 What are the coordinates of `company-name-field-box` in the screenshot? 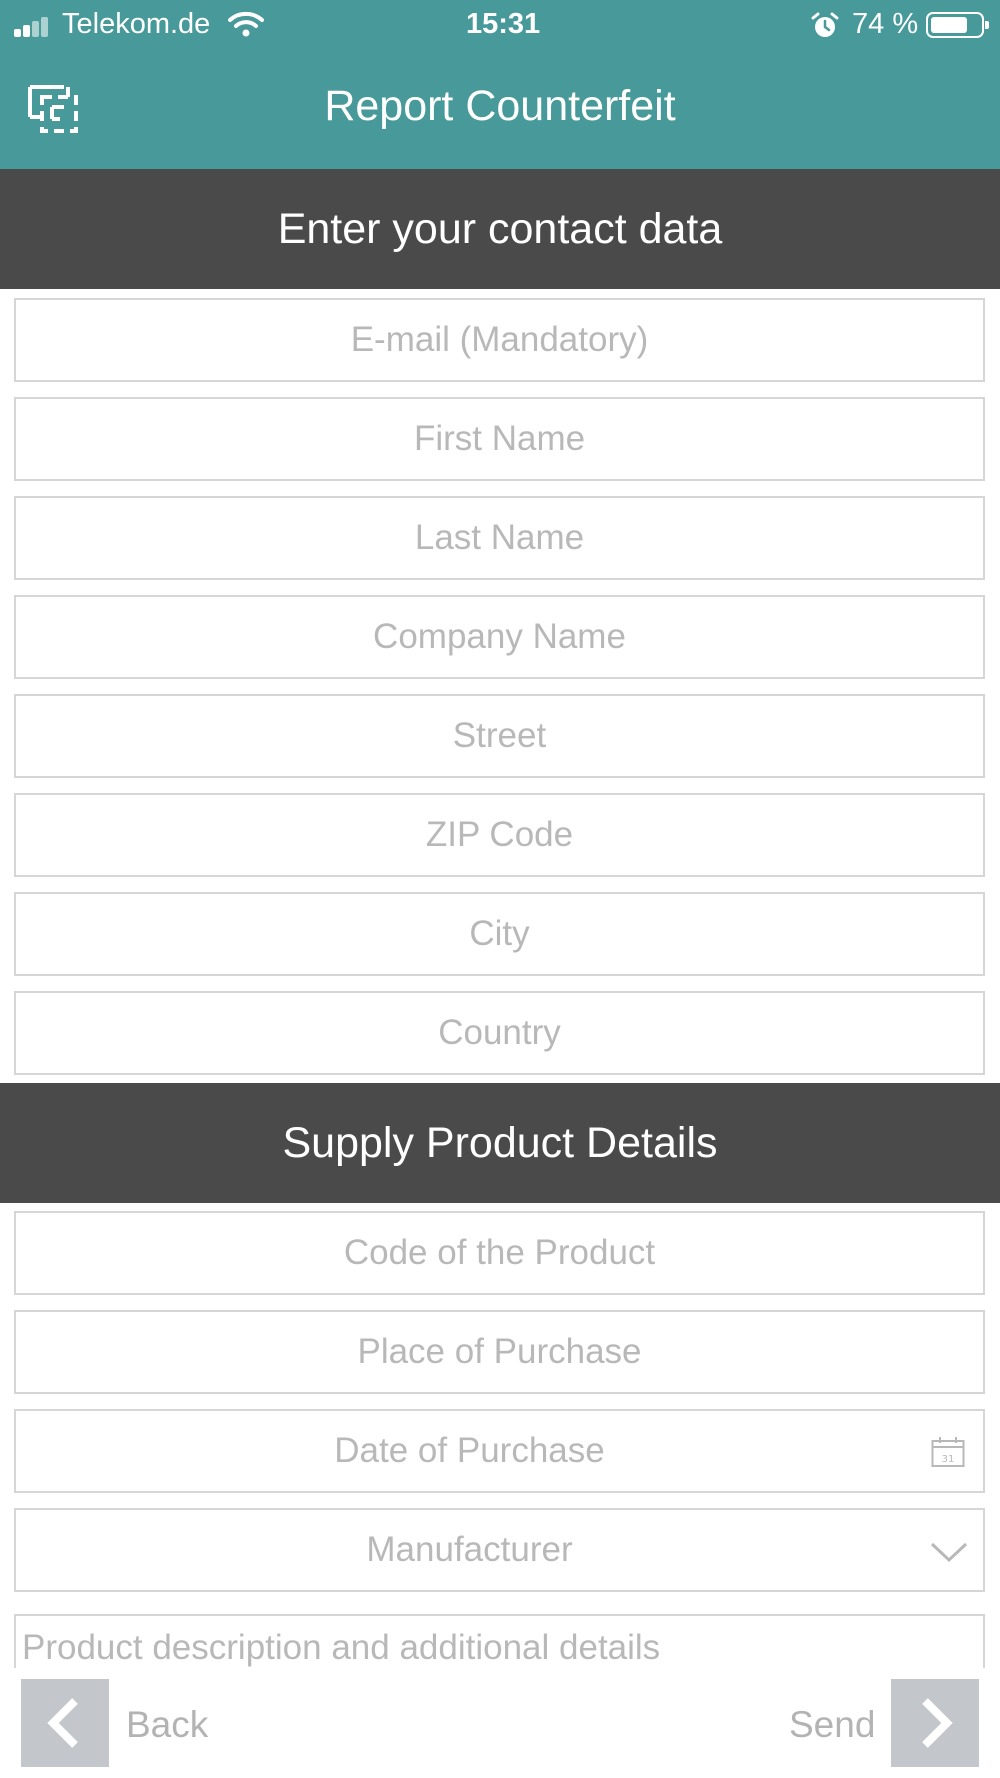 It's located at (499, 637).